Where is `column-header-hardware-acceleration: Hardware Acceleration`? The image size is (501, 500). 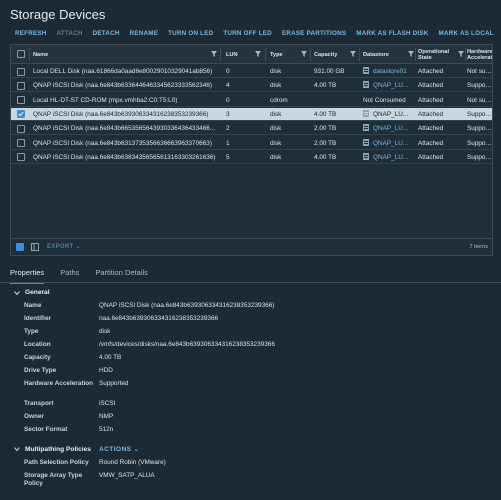 column-header-hardware-acceleration: Hardware Acceleration is located at coordinates (479, 54).